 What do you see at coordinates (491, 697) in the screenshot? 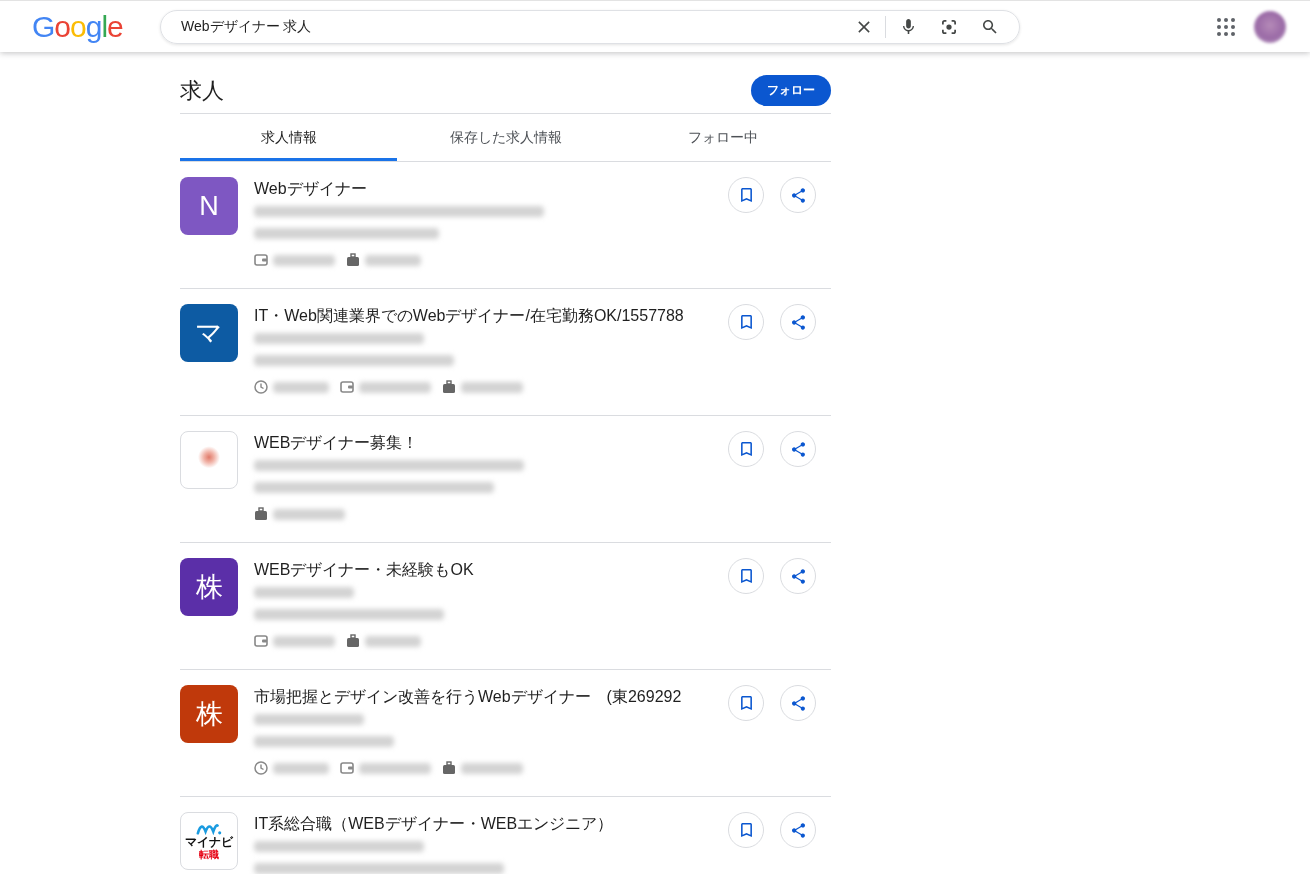
I see `job-title: 市場把握とデザイン改善を行うWebデザイナー (東269292` at bounding box center [491, 697].